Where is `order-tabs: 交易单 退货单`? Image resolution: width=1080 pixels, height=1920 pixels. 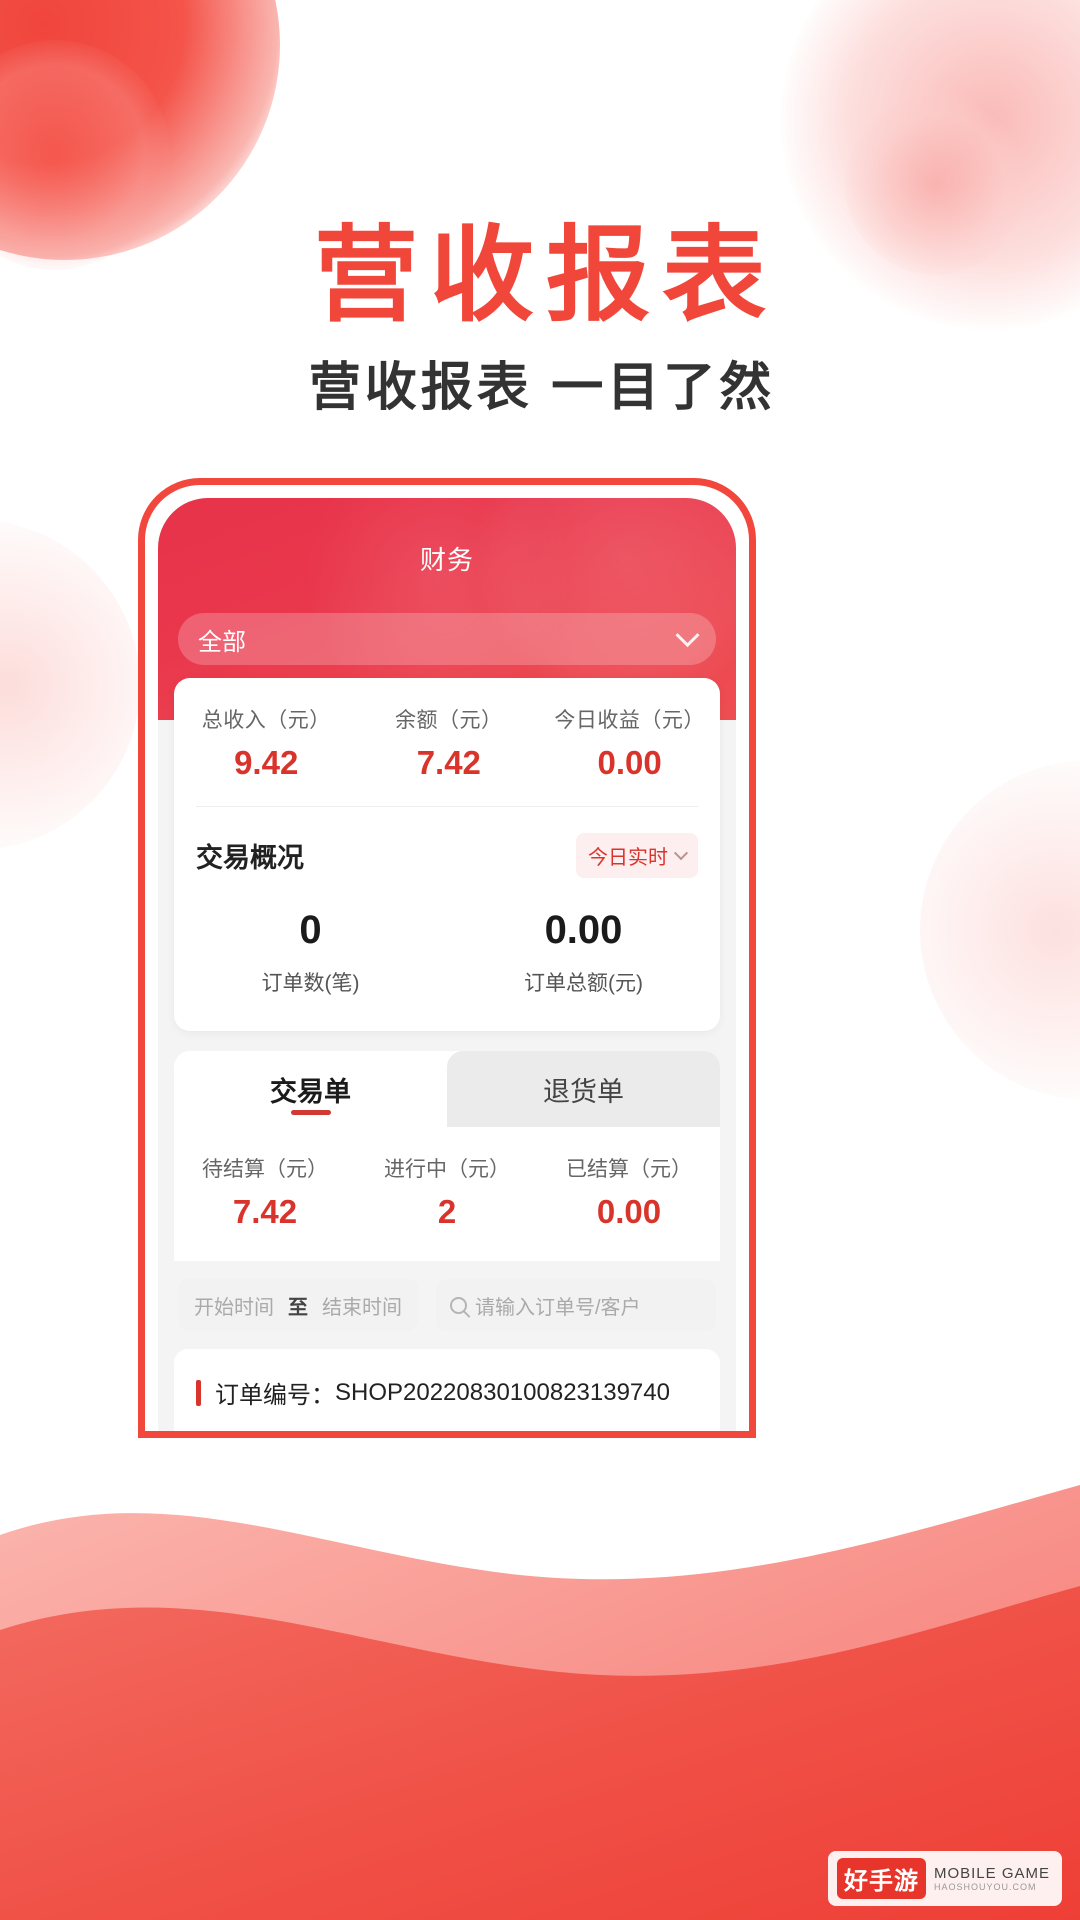 order-tabs: 交易单 退货单 is located at coordinates (447, 1089).